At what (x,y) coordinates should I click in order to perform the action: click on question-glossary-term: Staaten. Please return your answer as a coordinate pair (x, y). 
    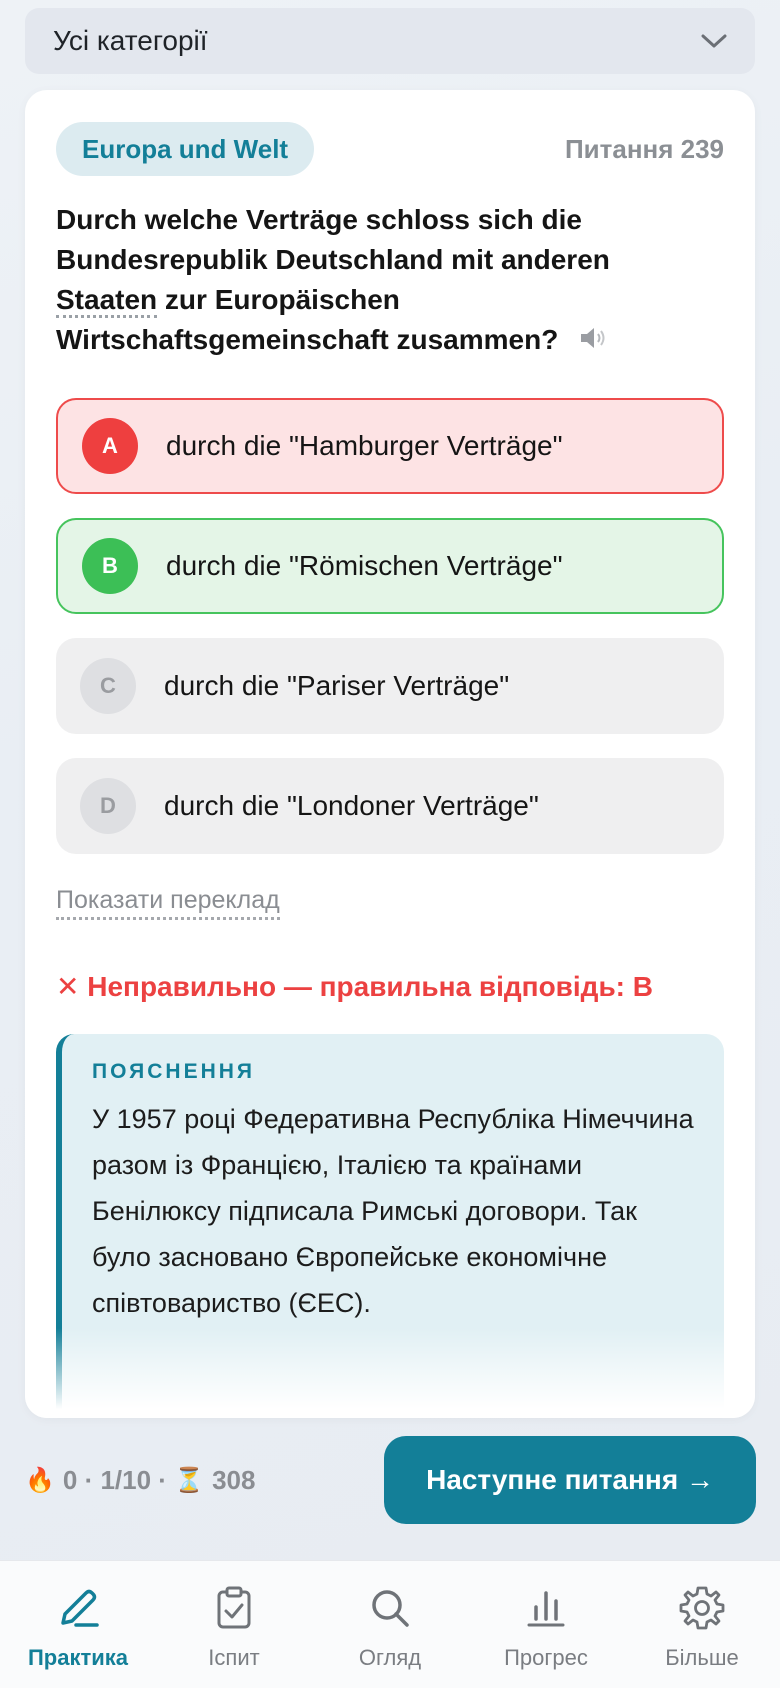
    Looking at the image, I should click on (107, 301).